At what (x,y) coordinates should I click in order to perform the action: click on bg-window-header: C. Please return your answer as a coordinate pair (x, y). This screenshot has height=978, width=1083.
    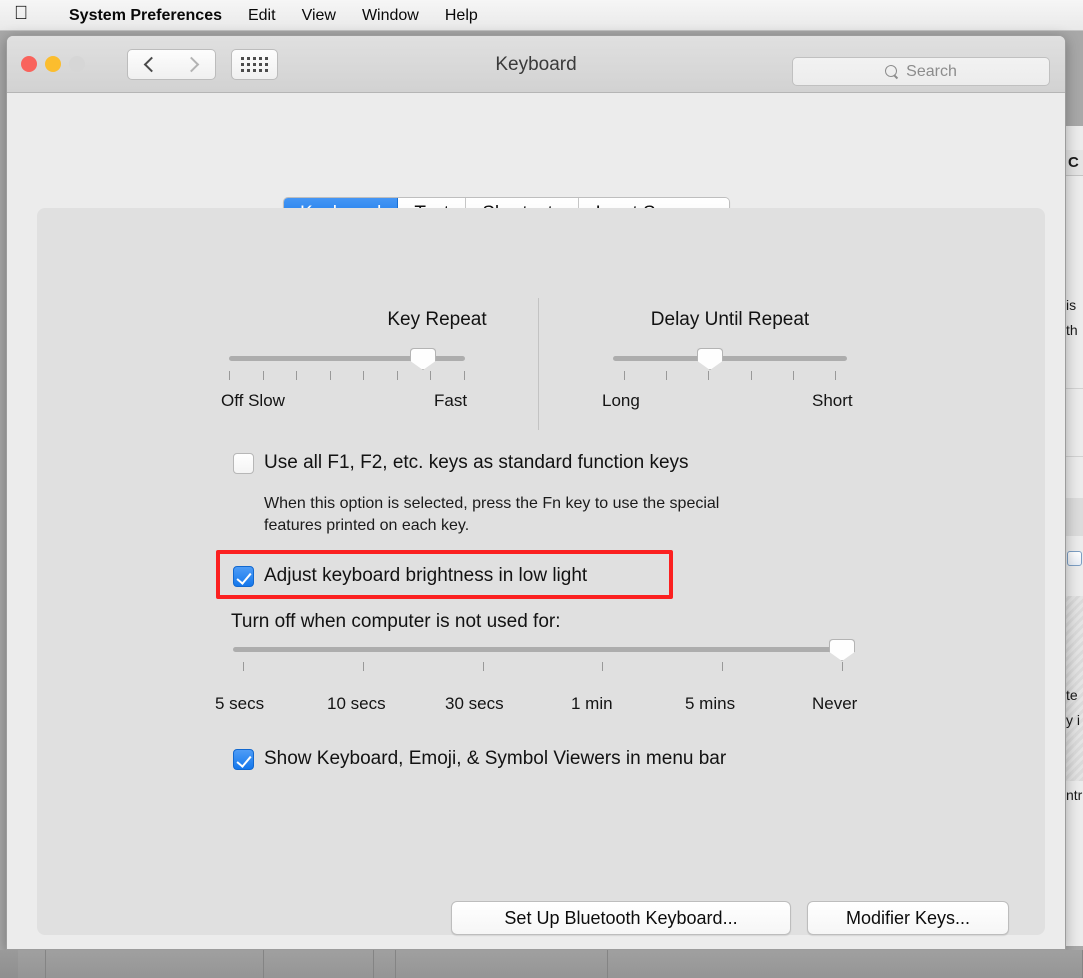
    Looking at the image, I should click on (1073, 163).